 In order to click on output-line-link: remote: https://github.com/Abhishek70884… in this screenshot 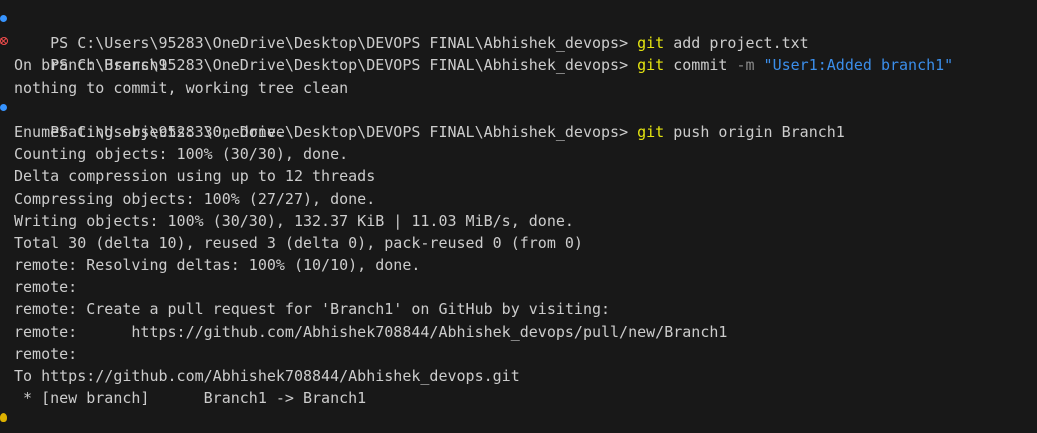, I will do `click(518, 332)`.